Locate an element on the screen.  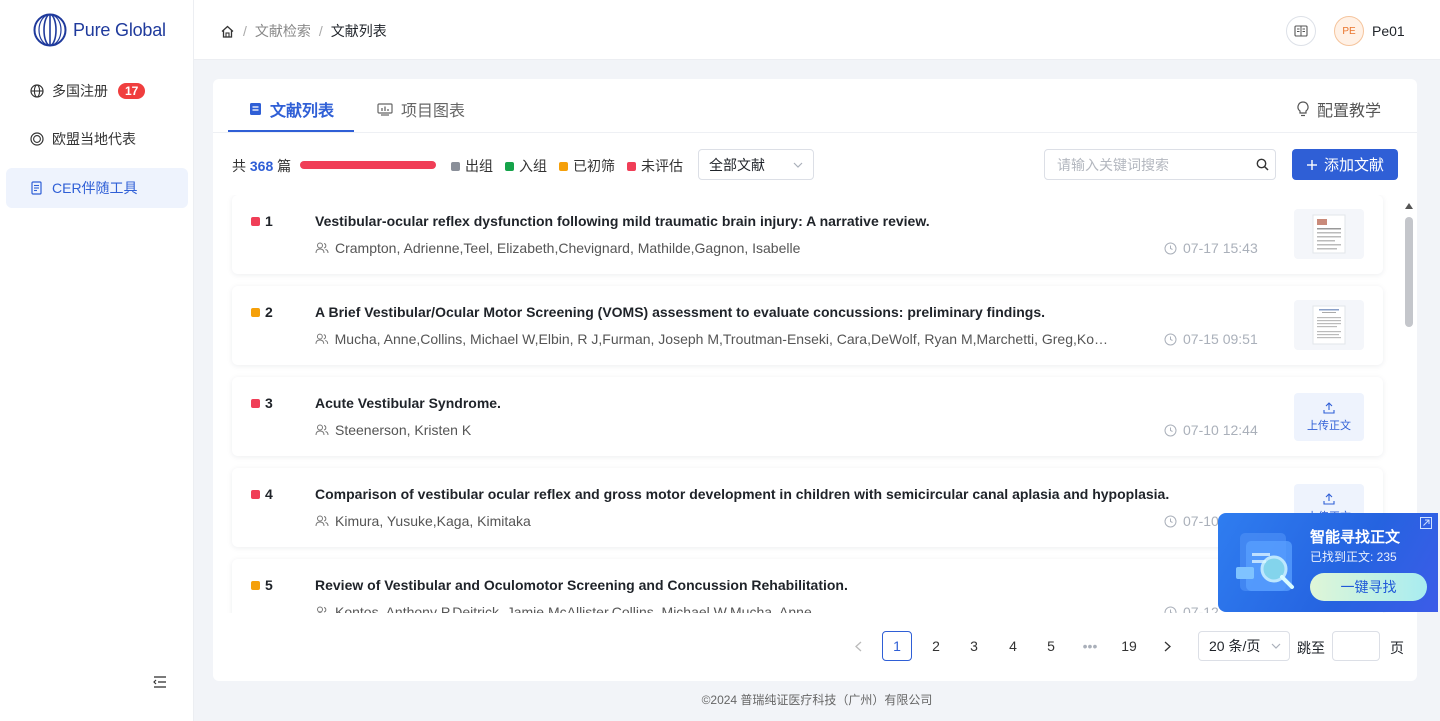
chart-icon is located at coordinates (385, 109).